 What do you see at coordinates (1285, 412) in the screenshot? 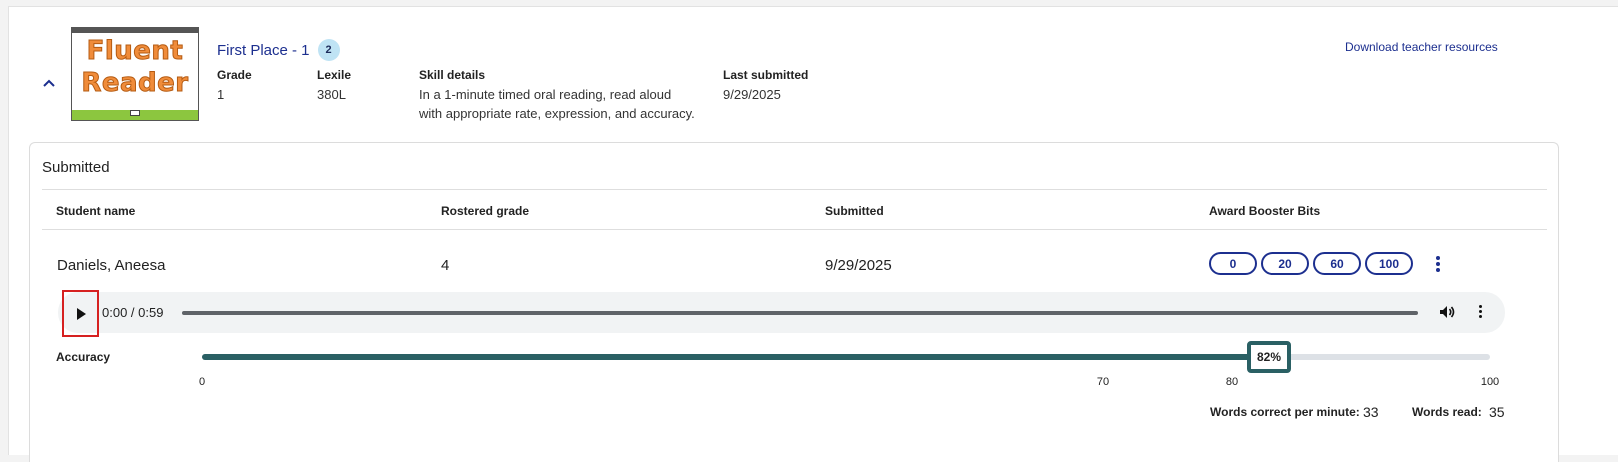
I see `wcpm-label: Words correct per minute:` at bounding box center [1285, 412].